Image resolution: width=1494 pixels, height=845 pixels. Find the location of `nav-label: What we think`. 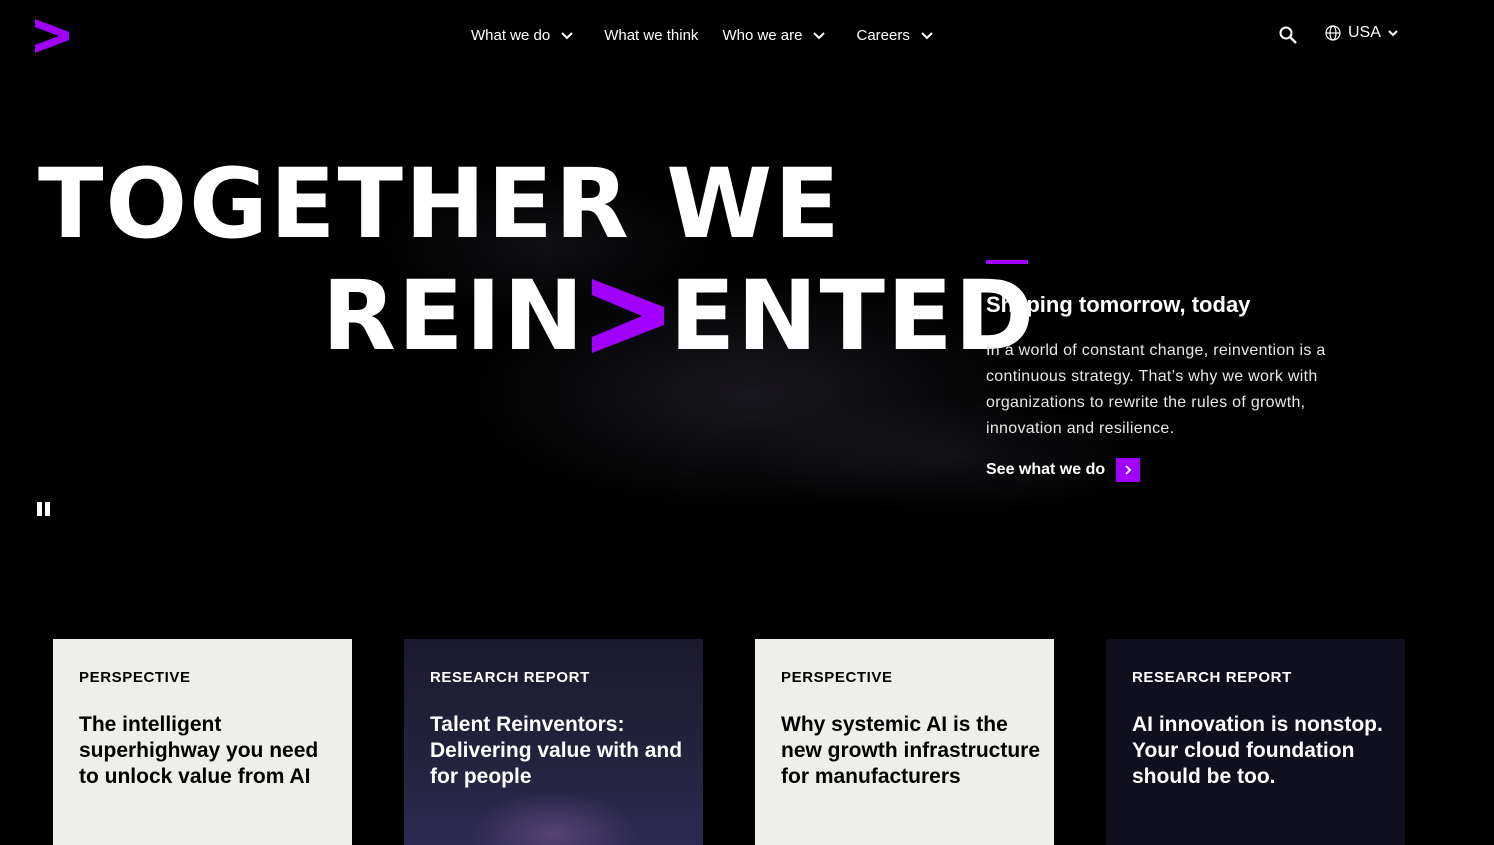

nav-label: What we think is located at coordinates (651, 35).